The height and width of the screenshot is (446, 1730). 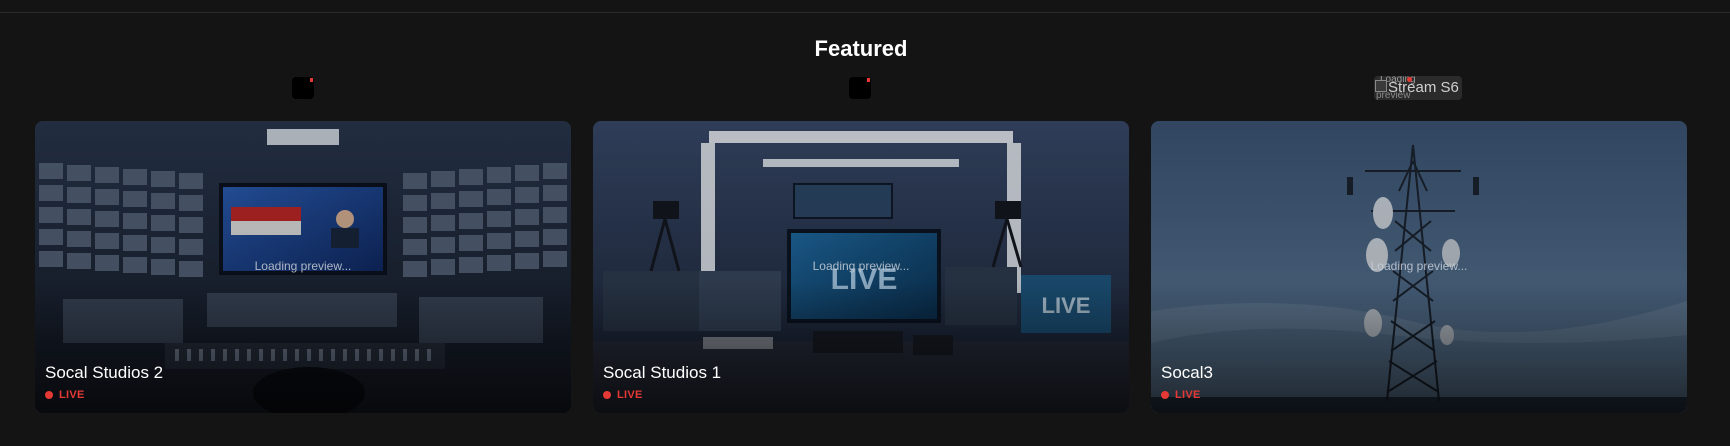 I want to click on top-divider, so click(x=865, y=12).